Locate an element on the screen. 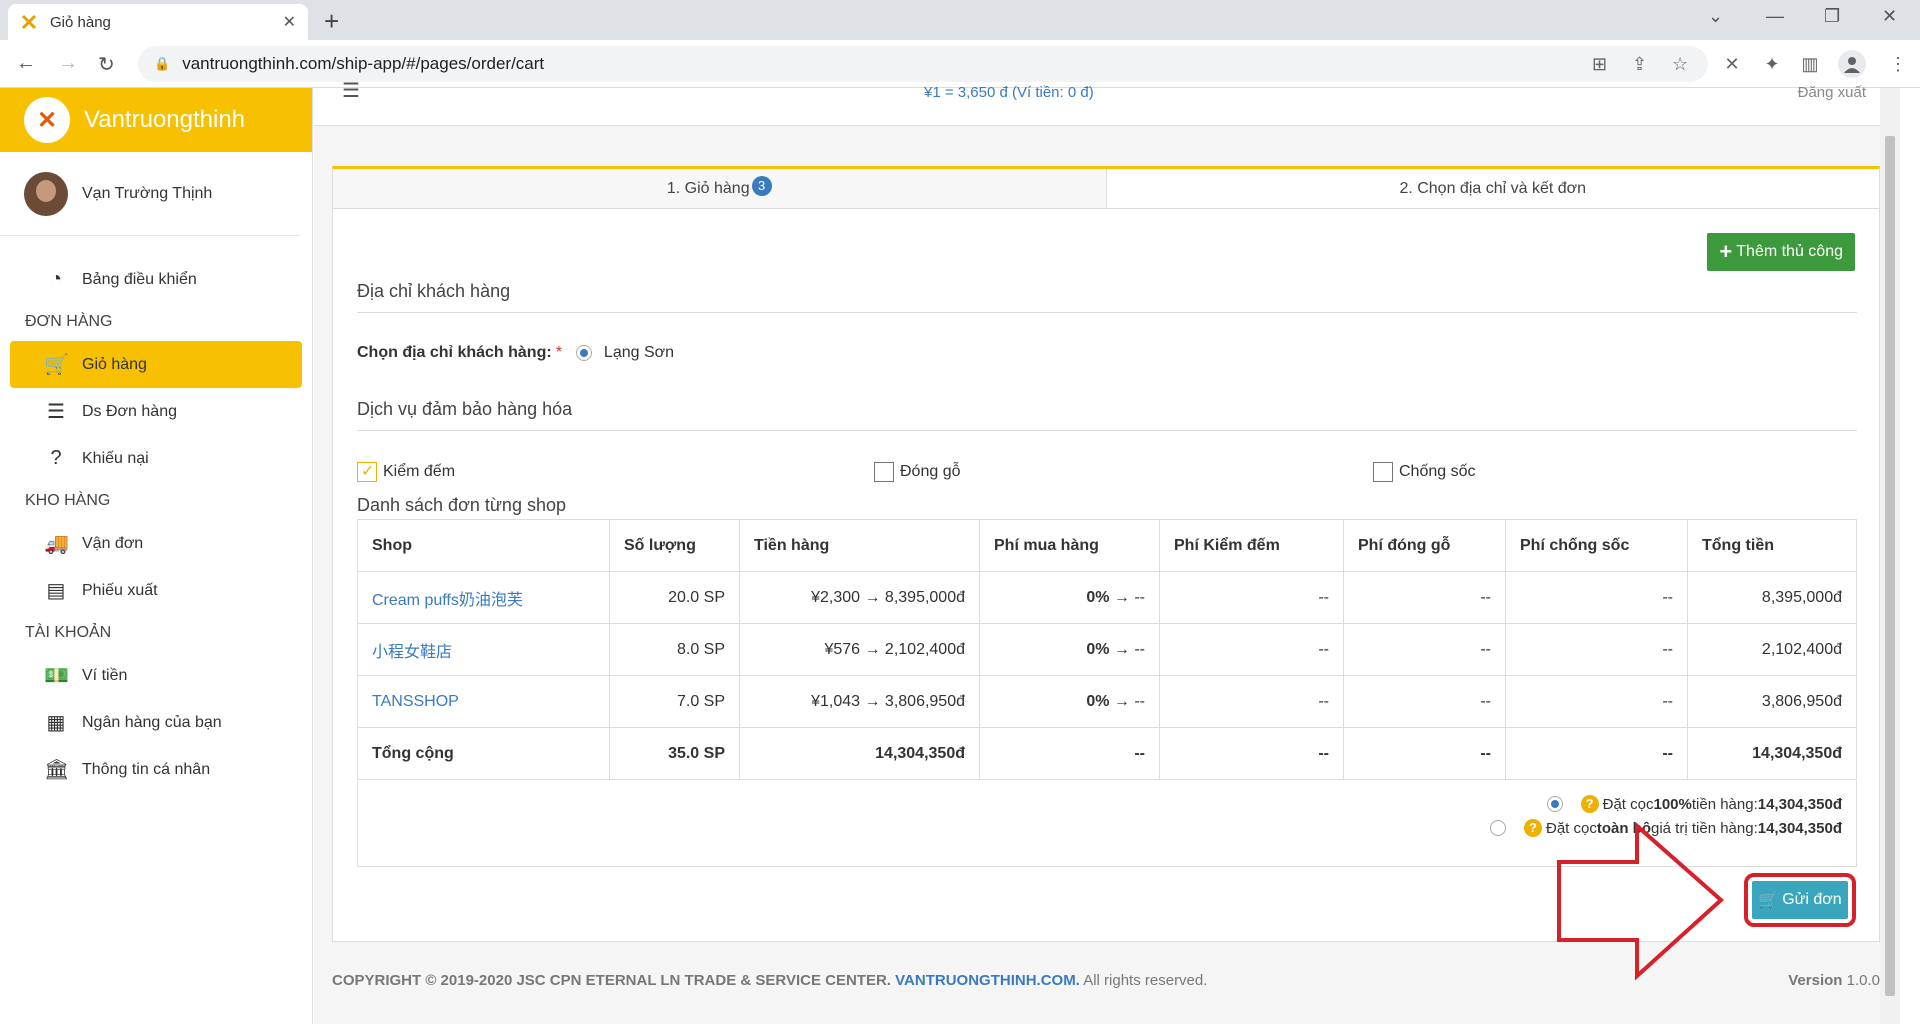 The height and width of the screenshot is (1024, 1920). total-goods: 14,304,350đ is located at coordinates (859, 753).